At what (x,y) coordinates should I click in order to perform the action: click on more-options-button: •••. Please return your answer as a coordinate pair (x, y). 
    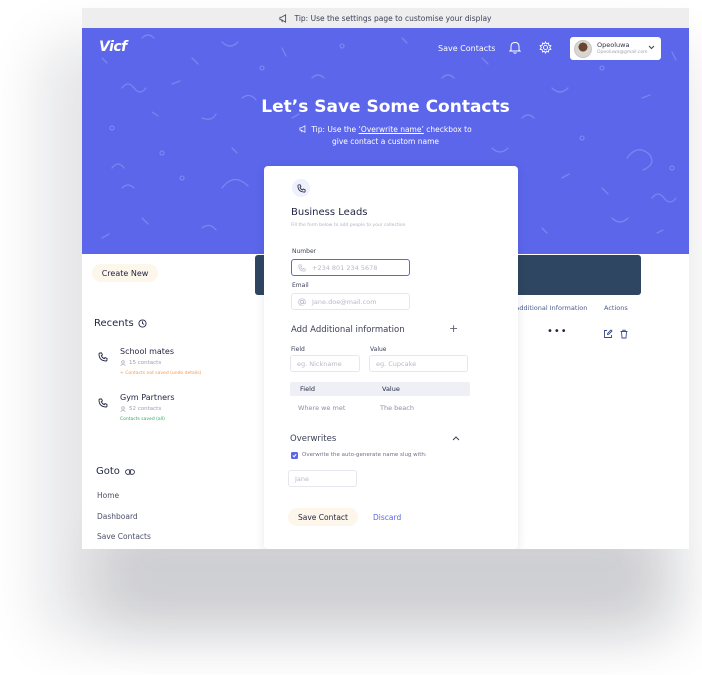
    Looking at the image, I should click on (557, 331).